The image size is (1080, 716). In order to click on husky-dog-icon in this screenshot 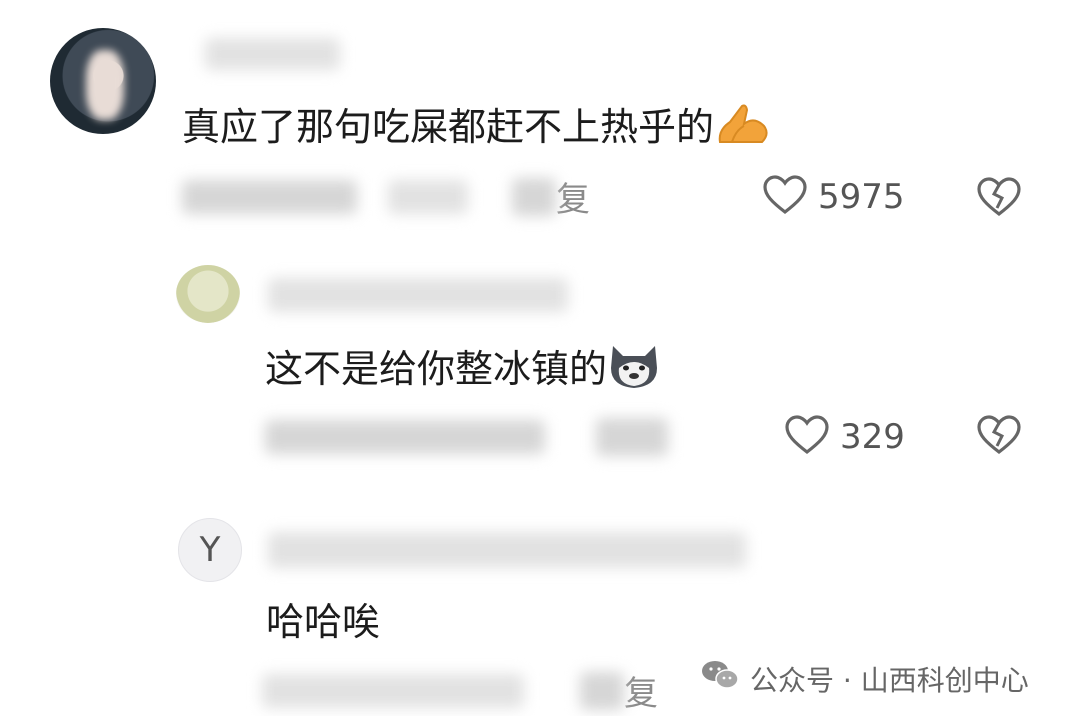, I will do `click(634, 371)`.